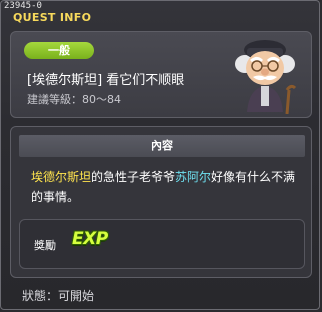  Describe the element at coordinates (23, 6) in the screenshot. I see `quest-id: 23945-0` at that location.